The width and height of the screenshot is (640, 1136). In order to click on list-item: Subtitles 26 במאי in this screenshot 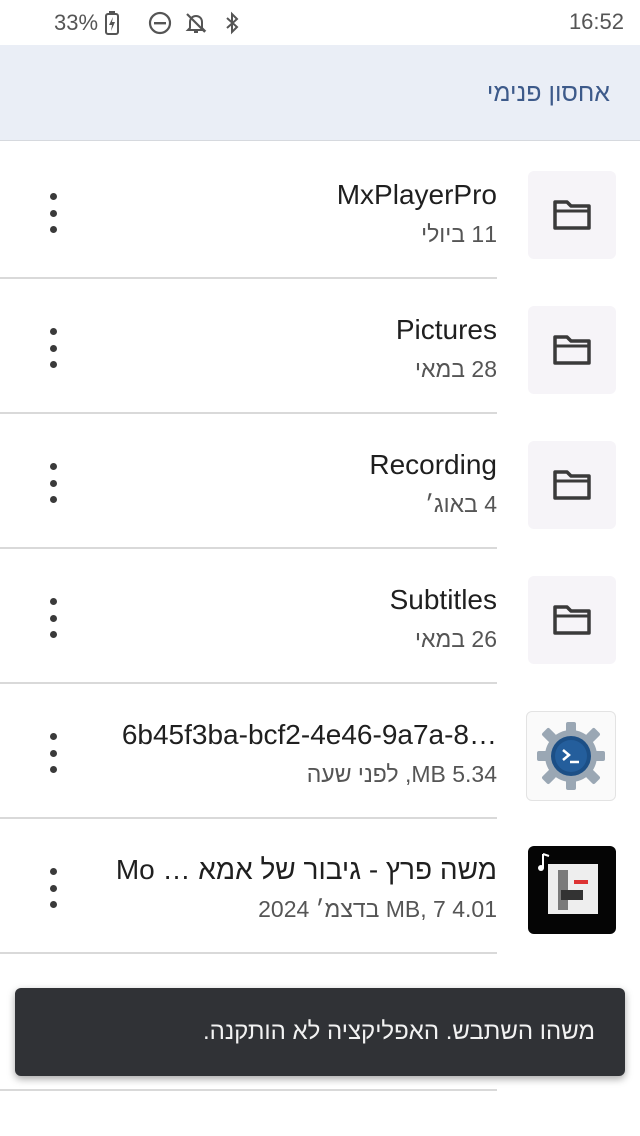, I will do `click(320, 617)`.